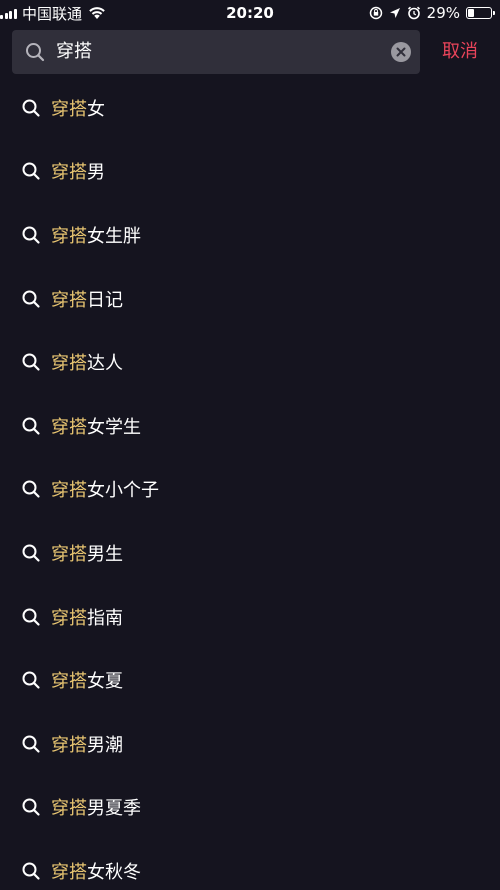  I want to click on suggestion-item: 穿搭指南, so click(250, 617).